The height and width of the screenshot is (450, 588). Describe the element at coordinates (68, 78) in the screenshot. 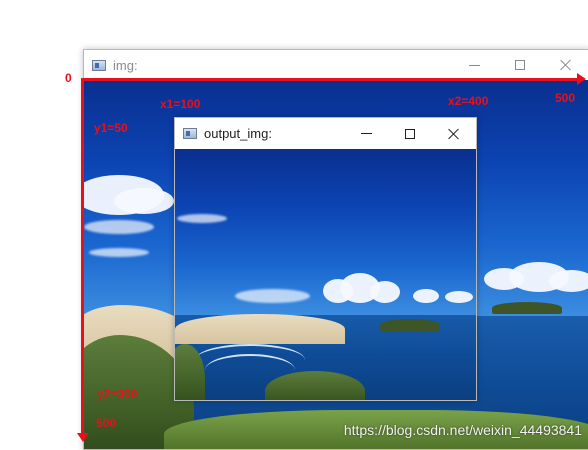

I see `origin-label: 0` at that location.